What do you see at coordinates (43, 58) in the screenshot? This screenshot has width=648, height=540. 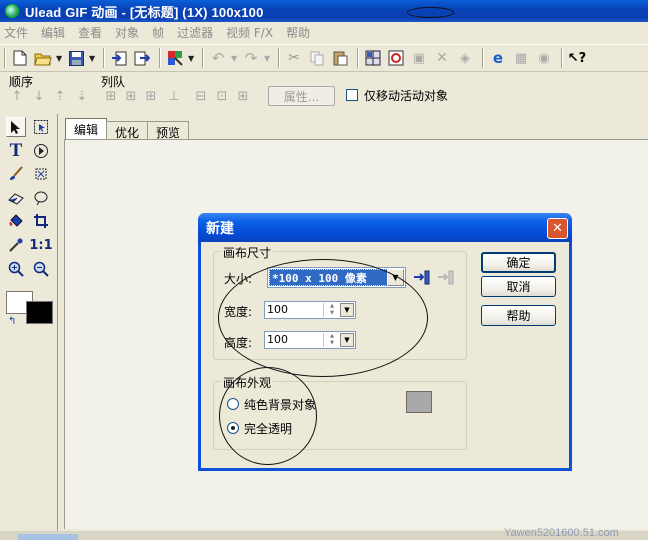 I see `open-folder-icon` at bounding box center [43, 58].